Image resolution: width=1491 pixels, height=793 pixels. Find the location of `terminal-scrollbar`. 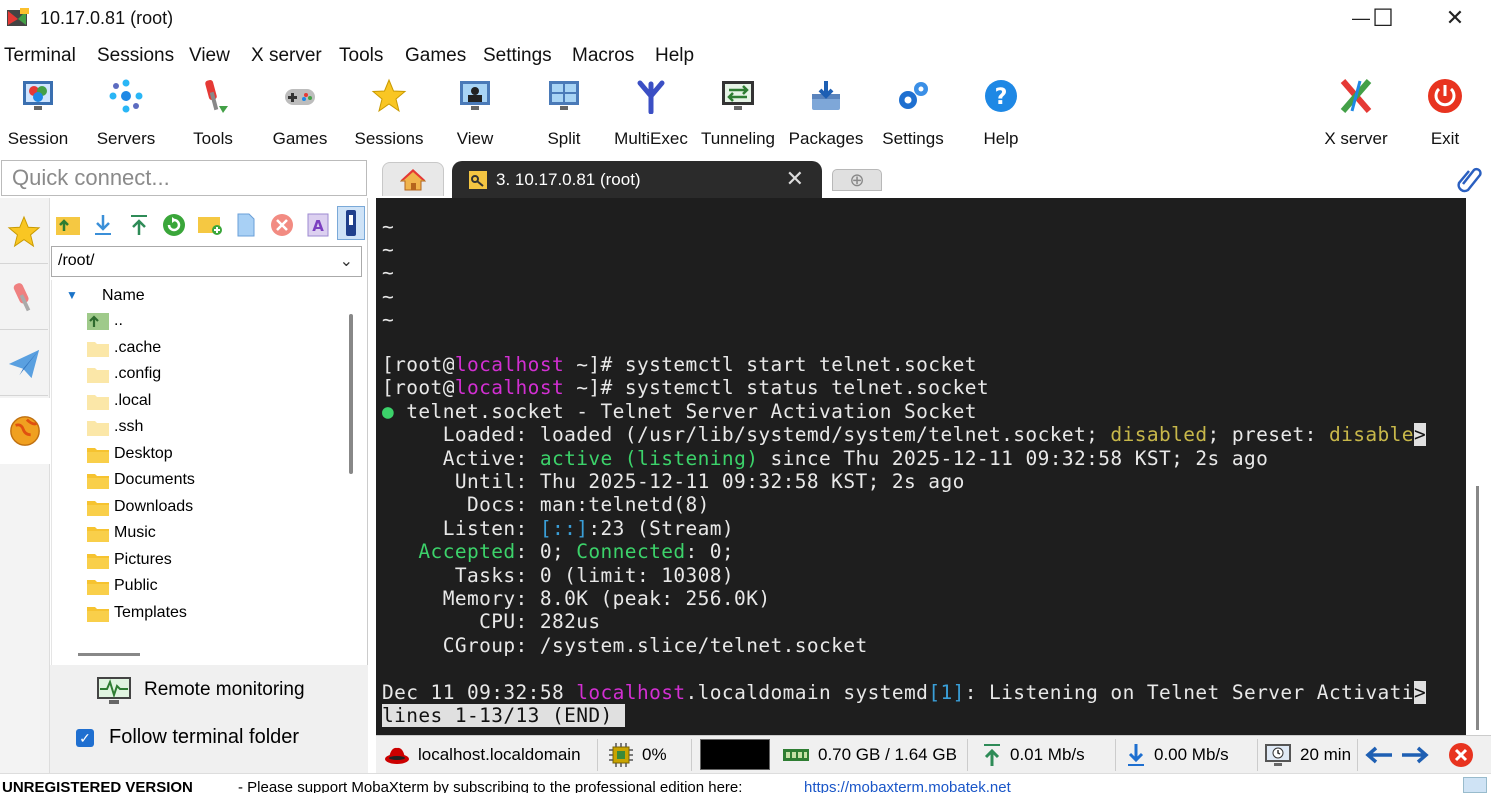

terminal-scrollbar is located at coordinates (1478, 466).